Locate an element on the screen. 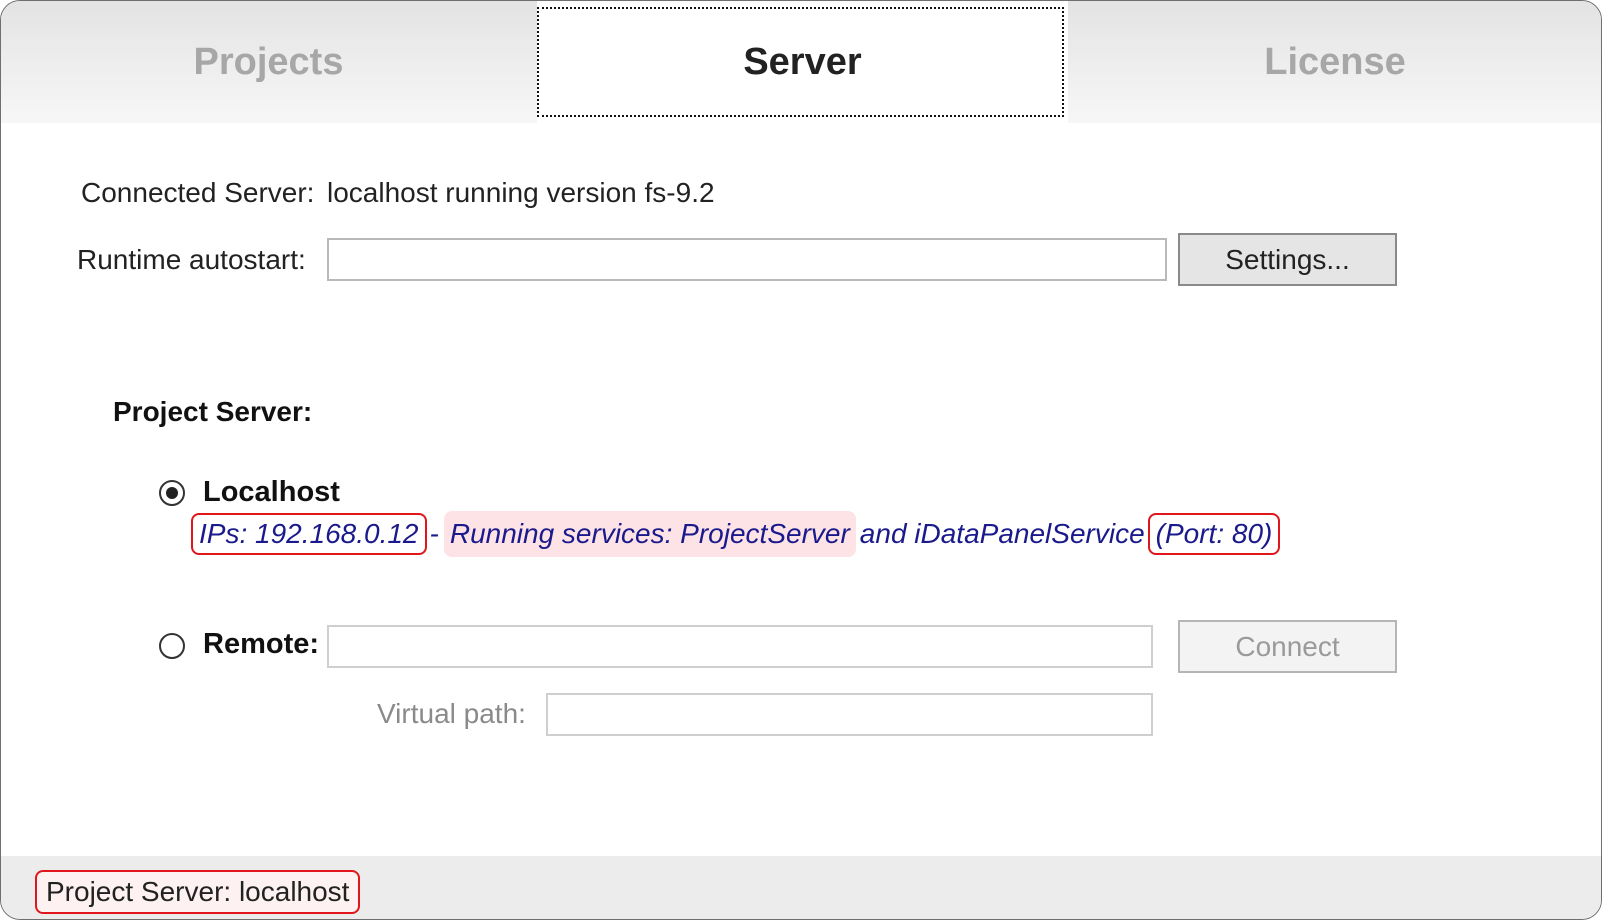 This screenshot has width=1602, height=920. connected-server-value: localhost running version fs-9.2 is located at coordinates (521, 192).